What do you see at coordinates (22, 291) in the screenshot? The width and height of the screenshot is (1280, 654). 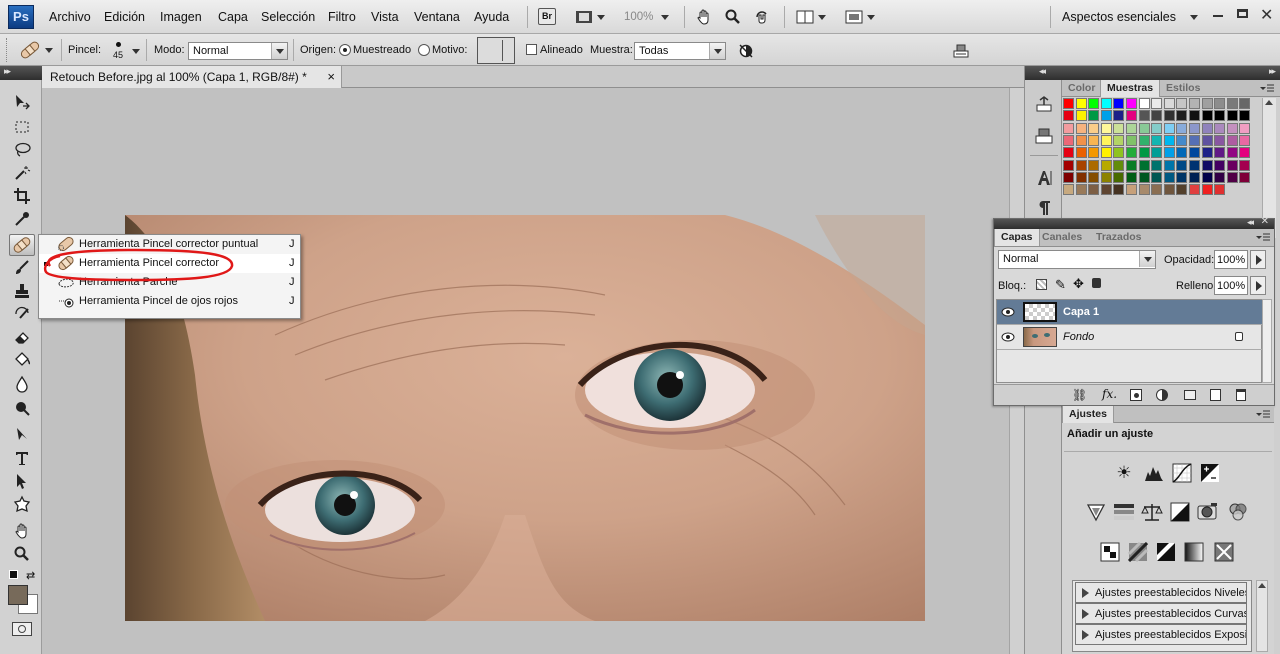 I see `clone-stamp-tool` at bounding box center [22, 291].